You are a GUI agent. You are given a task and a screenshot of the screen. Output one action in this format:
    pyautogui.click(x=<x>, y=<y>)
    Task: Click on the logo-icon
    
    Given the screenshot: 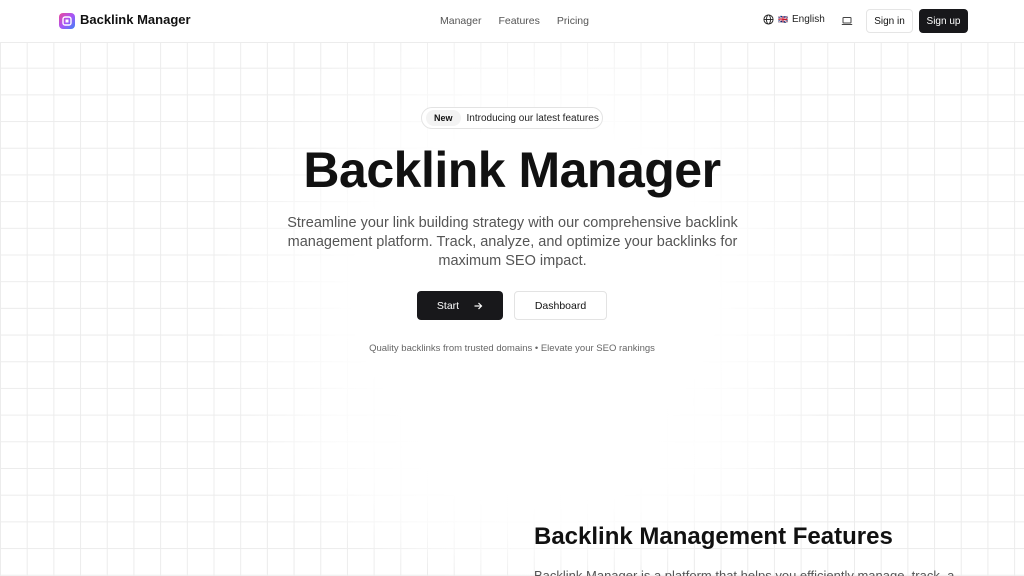 What is the action you would take?
    pyautogui.click(x=67, y=21)
    